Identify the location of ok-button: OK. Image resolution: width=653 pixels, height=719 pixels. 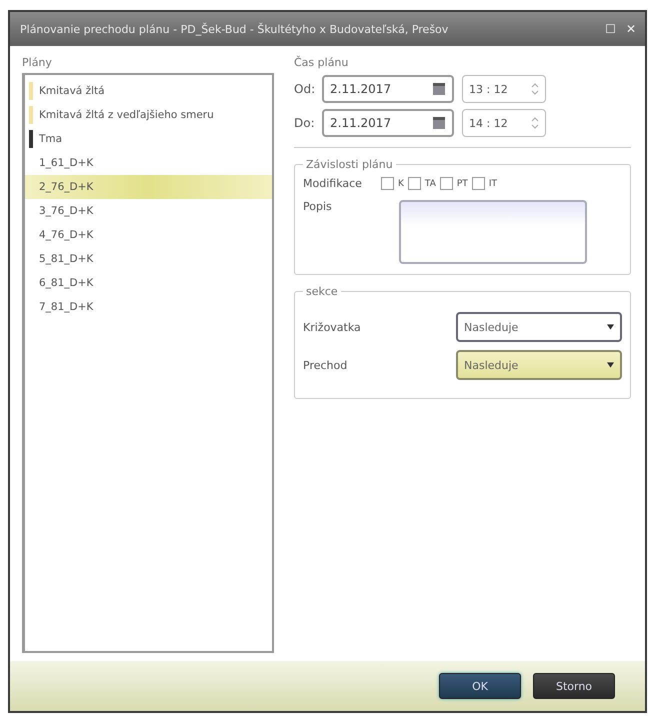
(480, 686).